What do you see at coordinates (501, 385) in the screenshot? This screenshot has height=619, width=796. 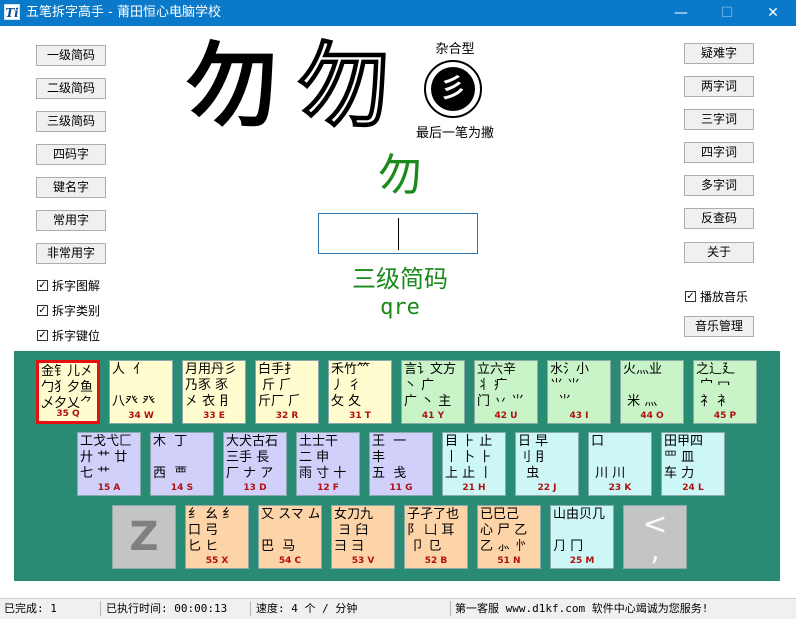 I see `key-radicals: 立六辛 丬 疒 门 丷 ⺌` at bounding box center [501, 385].